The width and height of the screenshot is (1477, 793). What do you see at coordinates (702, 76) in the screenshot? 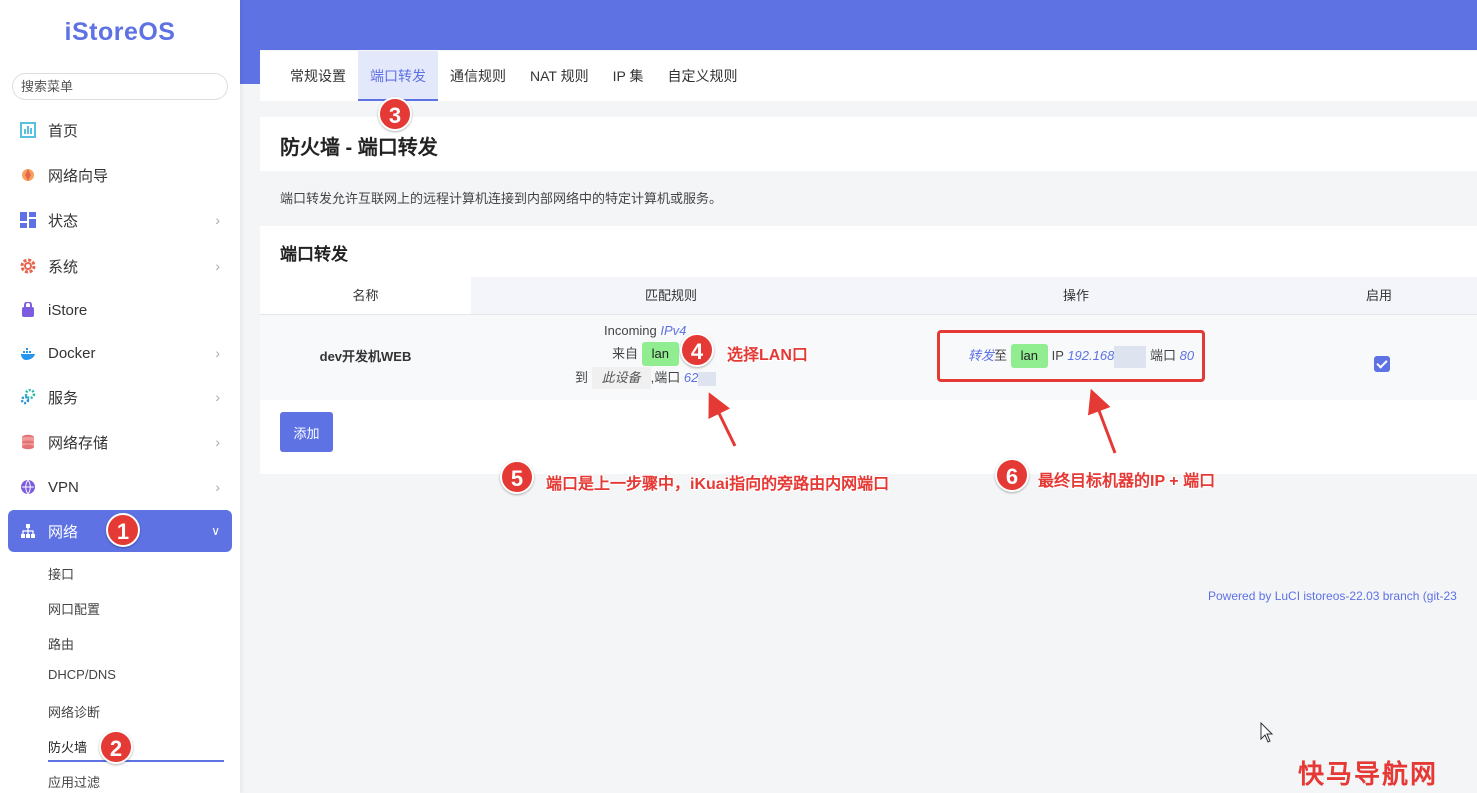
I see `tab-custom-rules: 自定义规则` at bounding box center [702, 76].